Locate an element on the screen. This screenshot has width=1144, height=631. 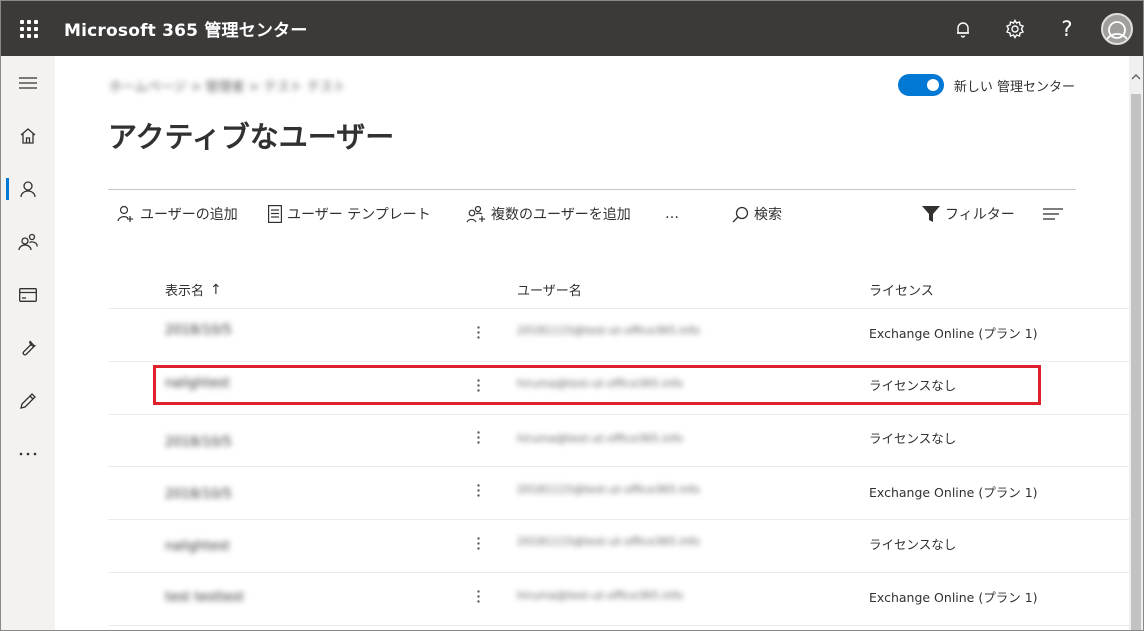
highlight-box is located at coordinates (597, 385).